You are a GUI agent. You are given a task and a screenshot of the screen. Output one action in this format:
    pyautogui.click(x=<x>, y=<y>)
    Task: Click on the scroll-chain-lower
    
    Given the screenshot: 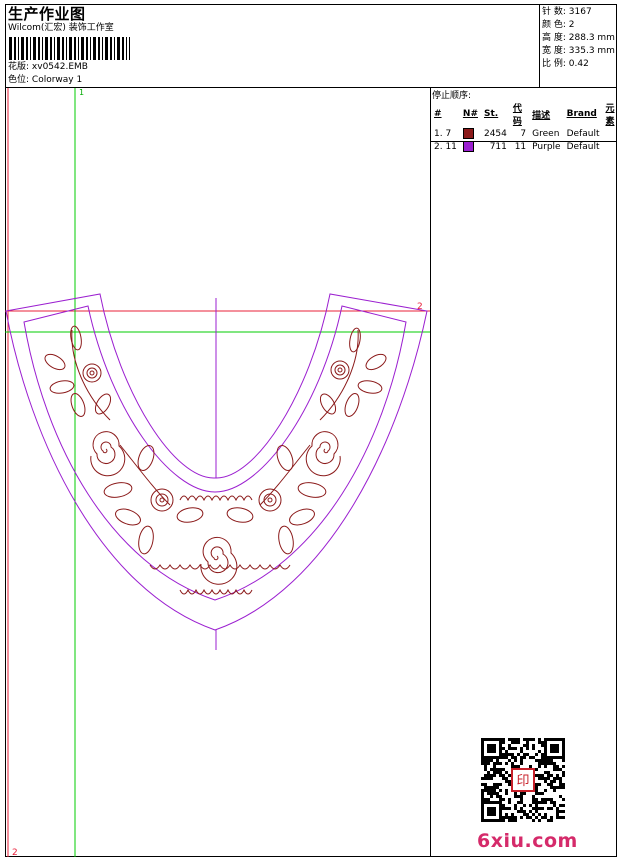 What is the action you would take?
    pyautogui.click(x=220, y=567)
    